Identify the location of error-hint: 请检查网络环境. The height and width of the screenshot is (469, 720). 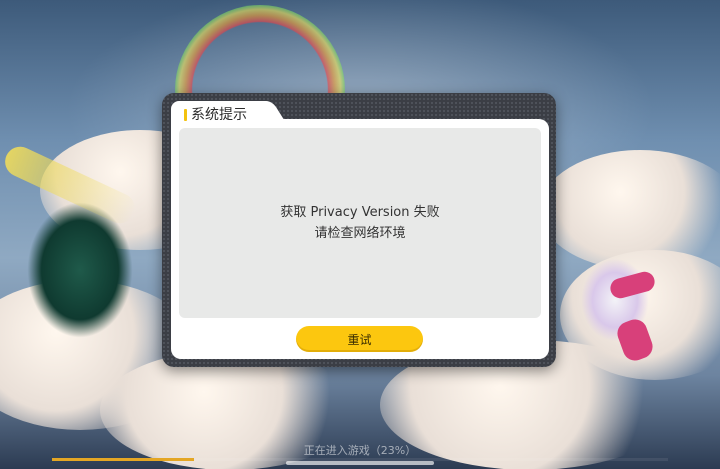
(360, 233).